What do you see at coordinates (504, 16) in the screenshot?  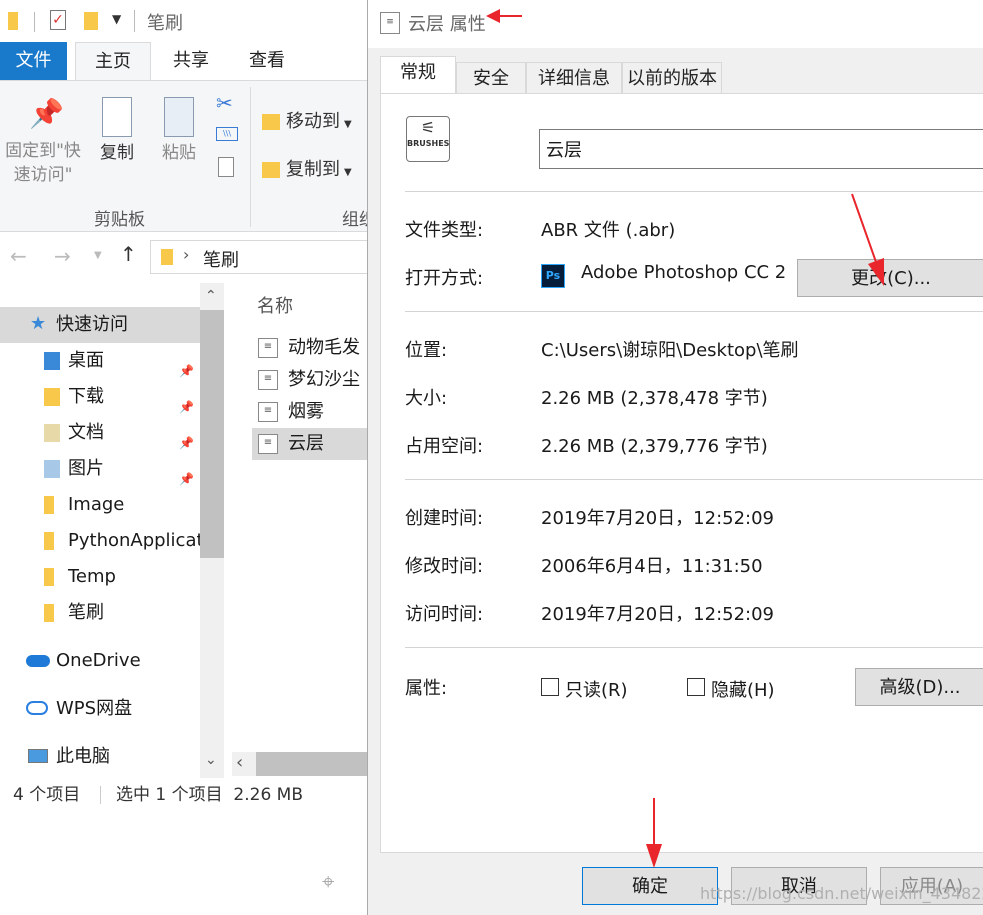 I see `annotation-arrow-title` at bounding box center [504, 16].